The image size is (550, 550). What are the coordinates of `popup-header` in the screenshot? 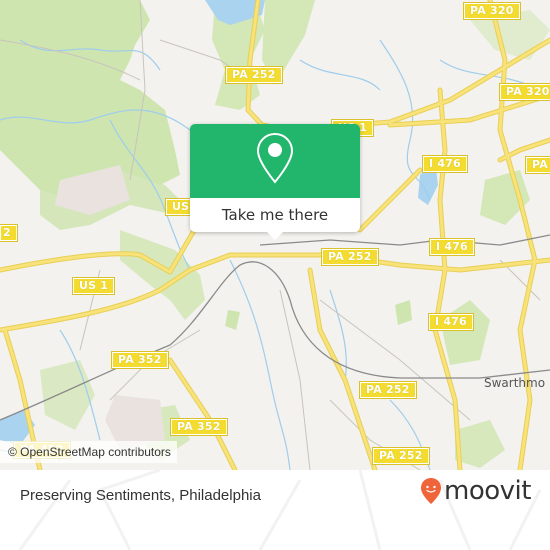 It's located at (275, 161).